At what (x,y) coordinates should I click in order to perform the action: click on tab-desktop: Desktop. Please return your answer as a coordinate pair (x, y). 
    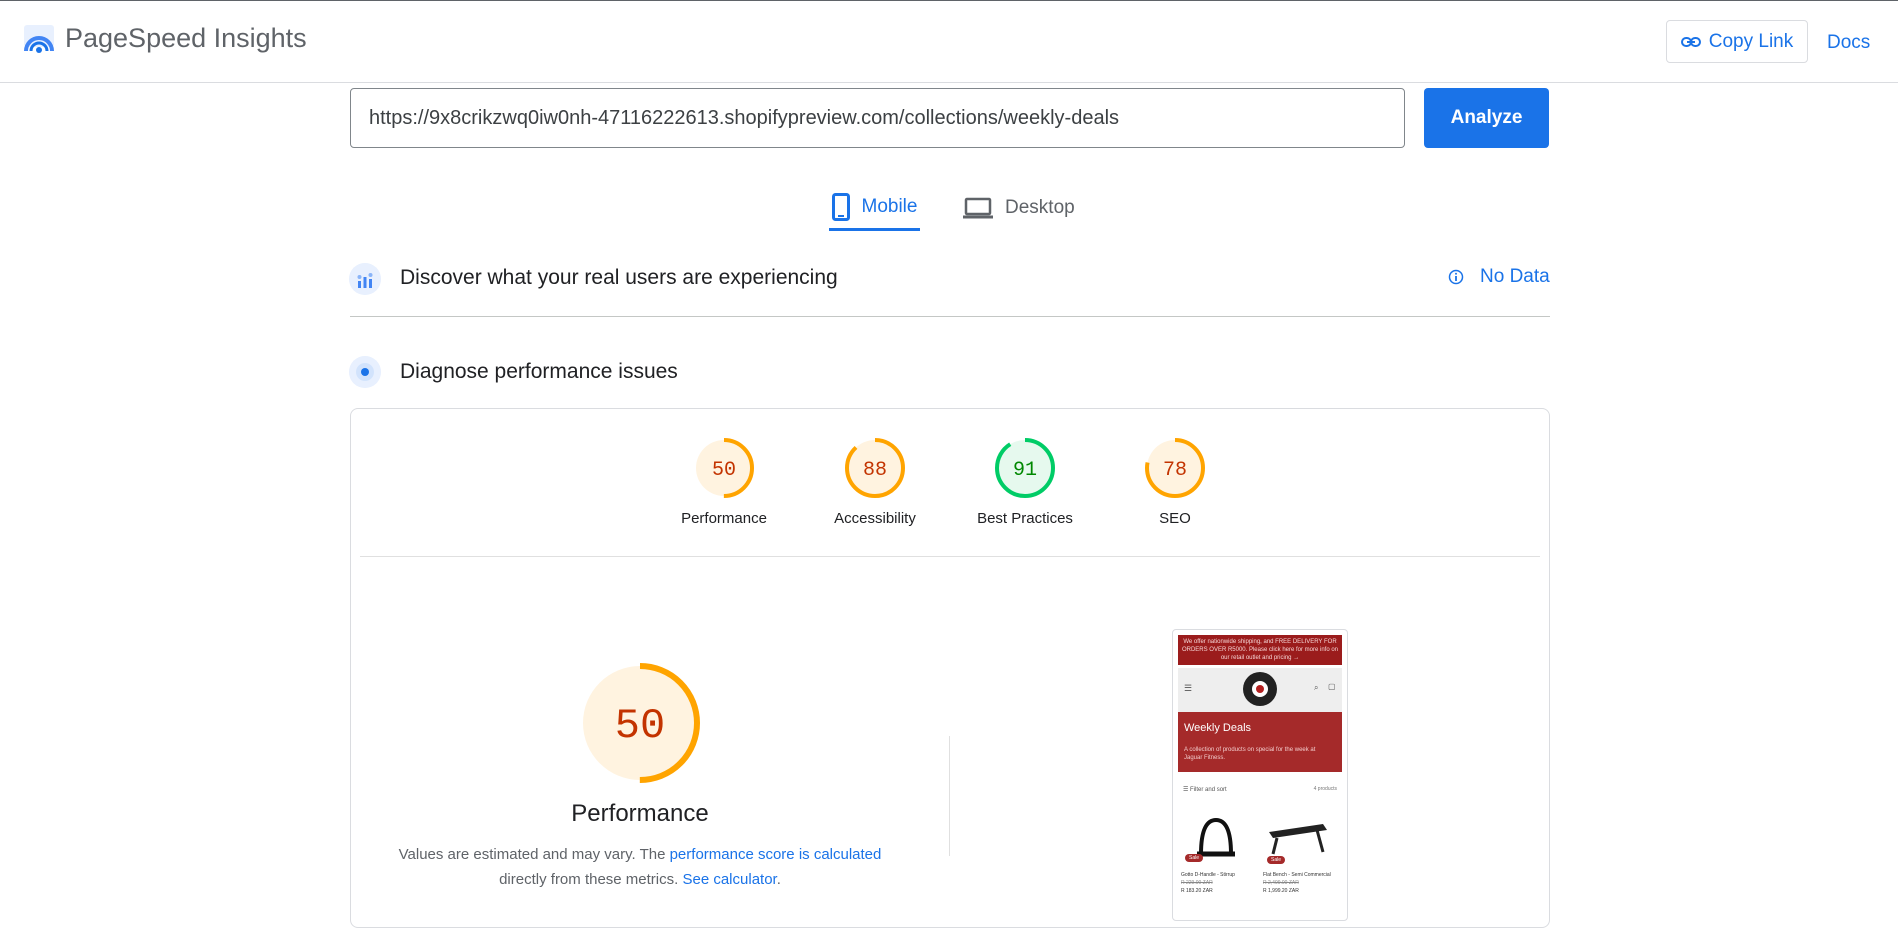
    Looking at the image, I should click on (1019, 208).